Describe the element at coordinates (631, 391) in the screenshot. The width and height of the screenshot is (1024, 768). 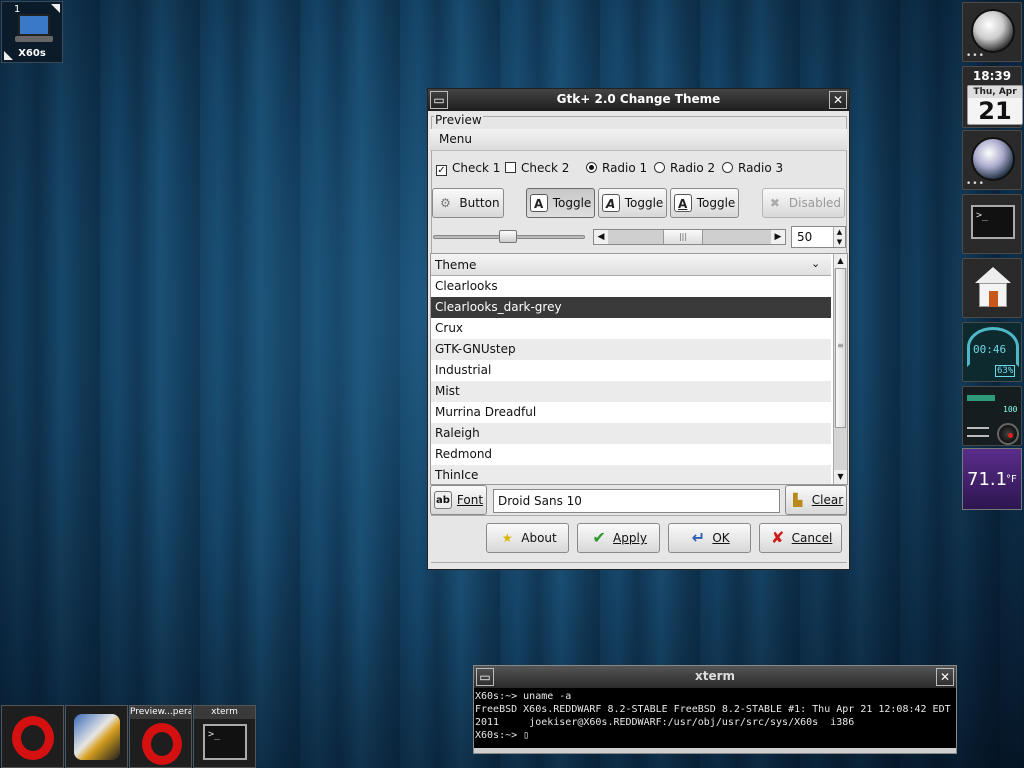
I see `theme-list-item: Mist` at that location.